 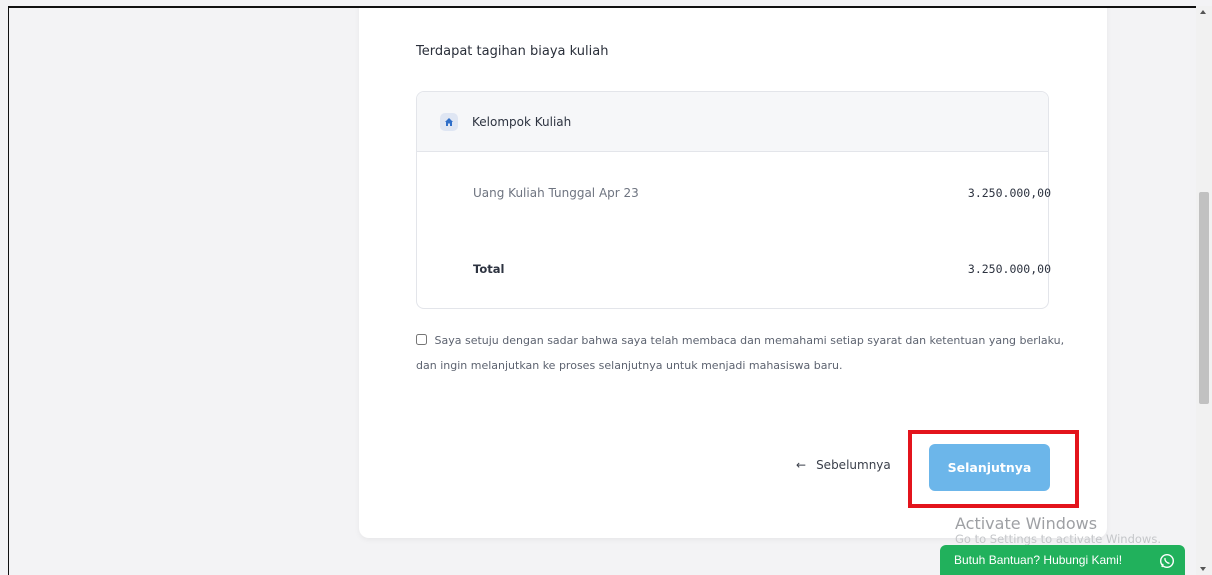 What do you see at coordinates (748, 269) in the screenshot?
I see `billing-total-row: Total 3.250.000,00` at bounding box center [748, 269].